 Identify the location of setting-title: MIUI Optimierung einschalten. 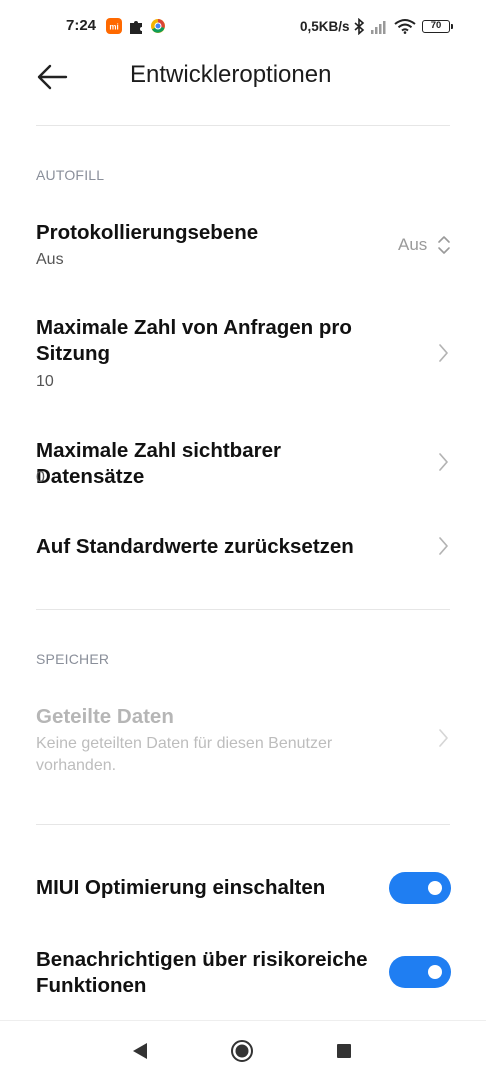
(181, 887).